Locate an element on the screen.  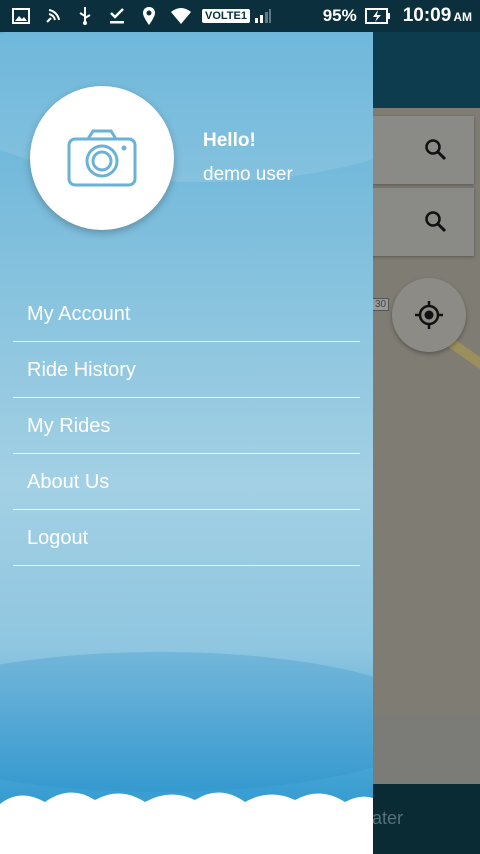
camera-icon is located at coordinates (102, 158).